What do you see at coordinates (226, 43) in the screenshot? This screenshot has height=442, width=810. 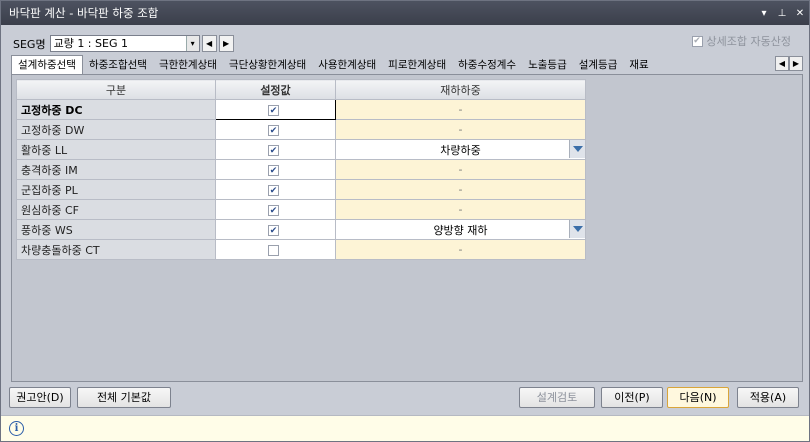 I see `seg-next-button: ▶` at bounding box center [226, 43].